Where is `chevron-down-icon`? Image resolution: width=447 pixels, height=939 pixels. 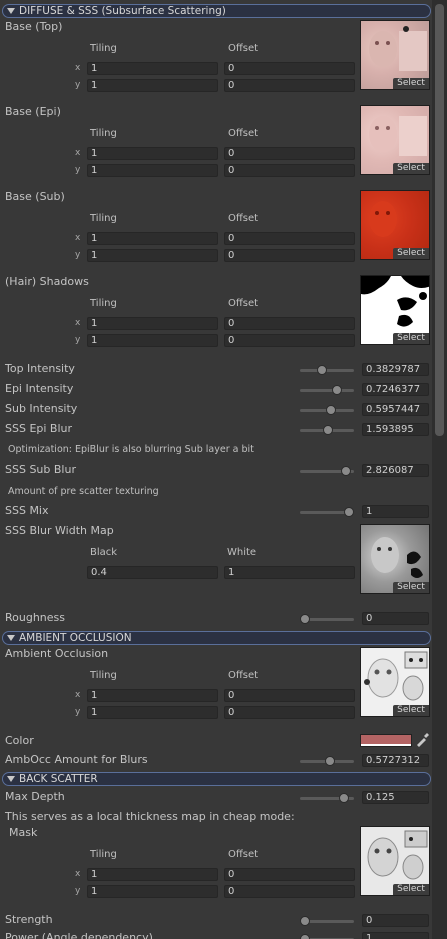 chevron-down-icon is located at coordinates (11, 11).